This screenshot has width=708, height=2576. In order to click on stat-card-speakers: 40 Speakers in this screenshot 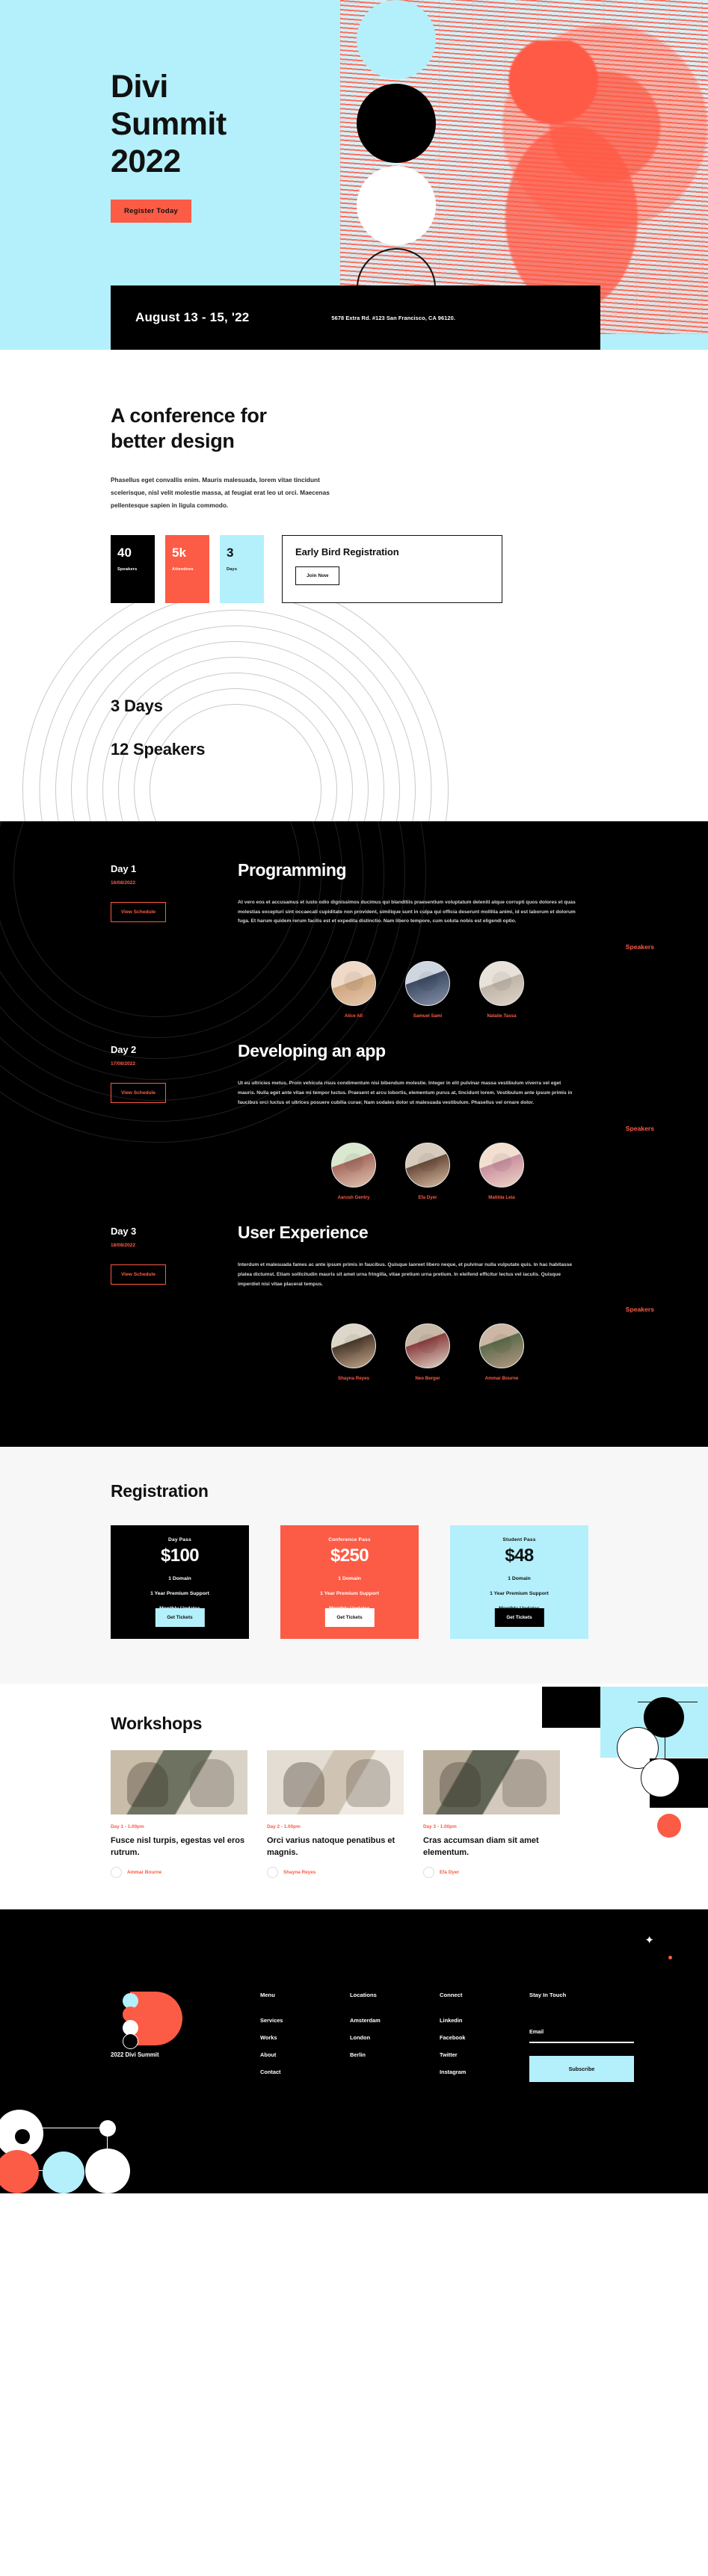, I will do `click(133, 568)`.